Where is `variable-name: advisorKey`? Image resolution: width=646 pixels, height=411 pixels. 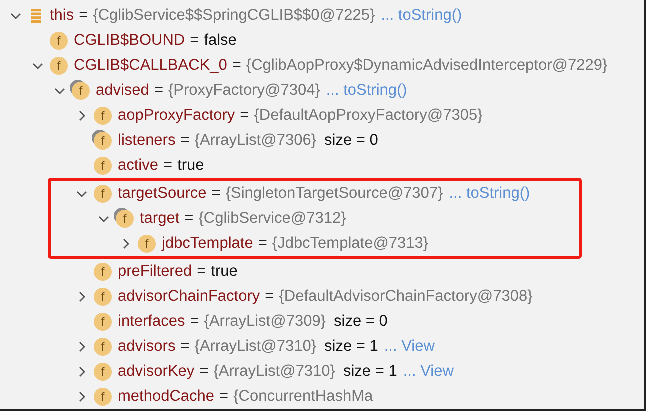
variable-name: advisorKey is located at coordinates (156, 372).